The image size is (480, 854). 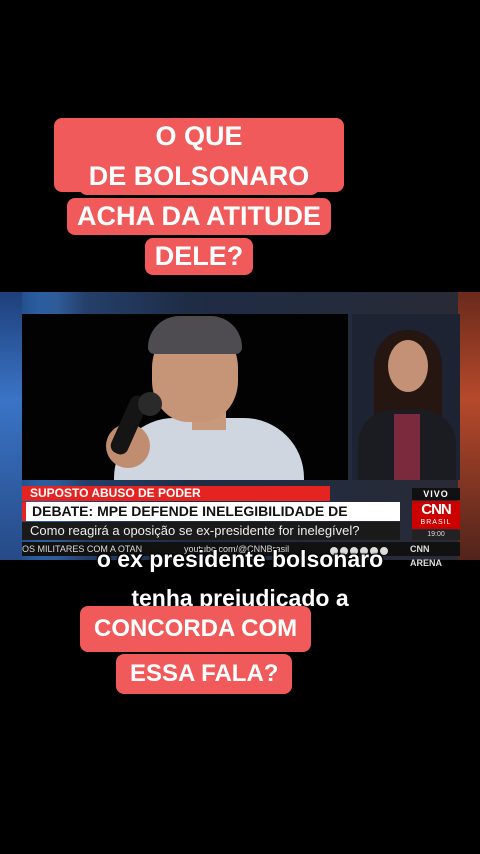 I want to click on cnn-logo-sub: BRASIL, so click(x=436, y=522).